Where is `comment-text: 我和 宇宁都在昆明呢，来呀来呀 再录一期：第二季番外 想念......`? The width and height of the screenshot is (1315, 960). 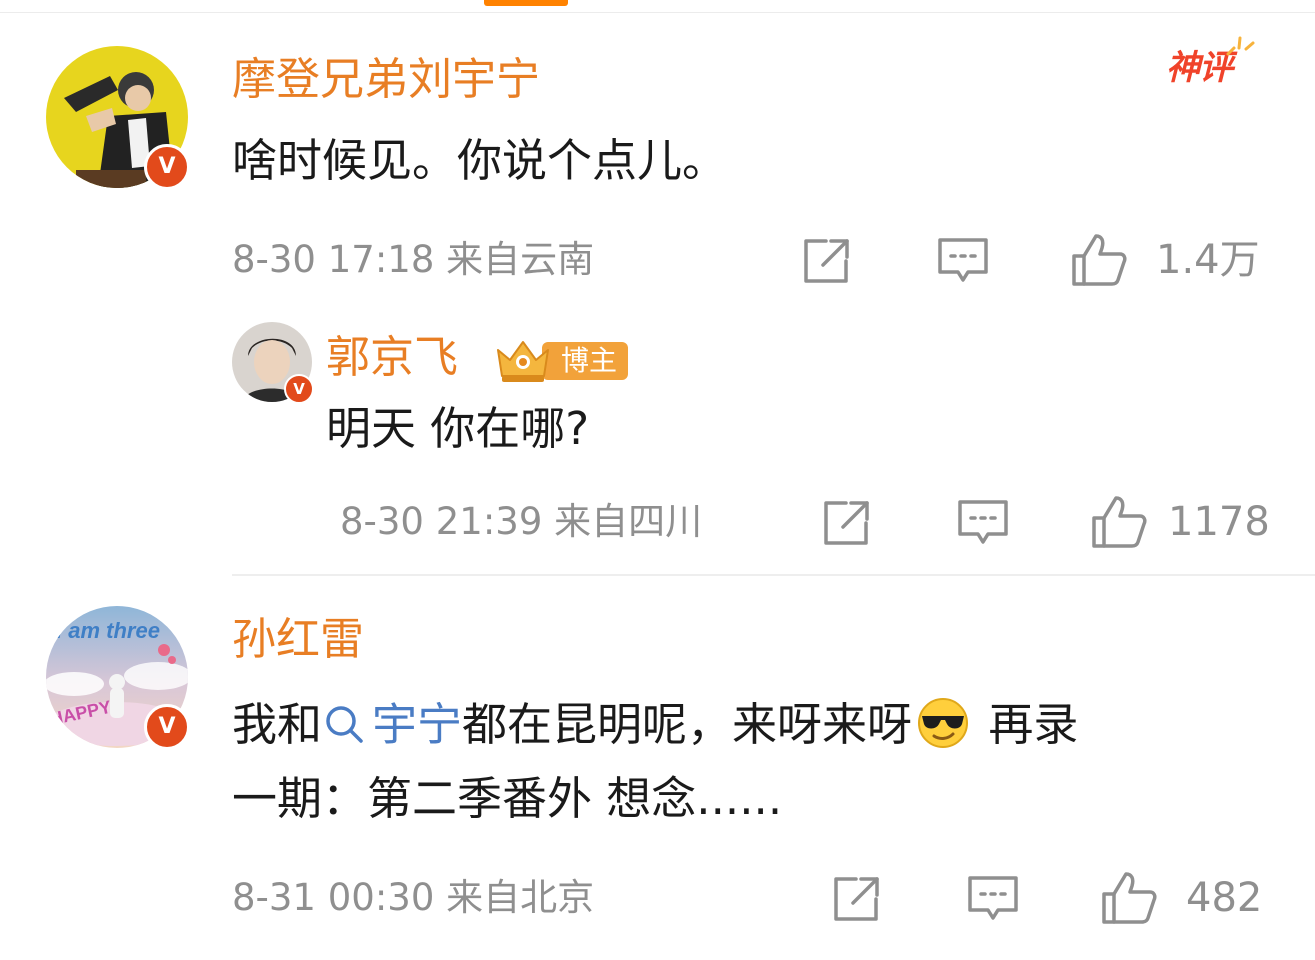 comment-text: 我和 宇宁都在昆明呢，来呀来呀 再录一期：第二季番外 想念...... is located at coordinates (757, 762).